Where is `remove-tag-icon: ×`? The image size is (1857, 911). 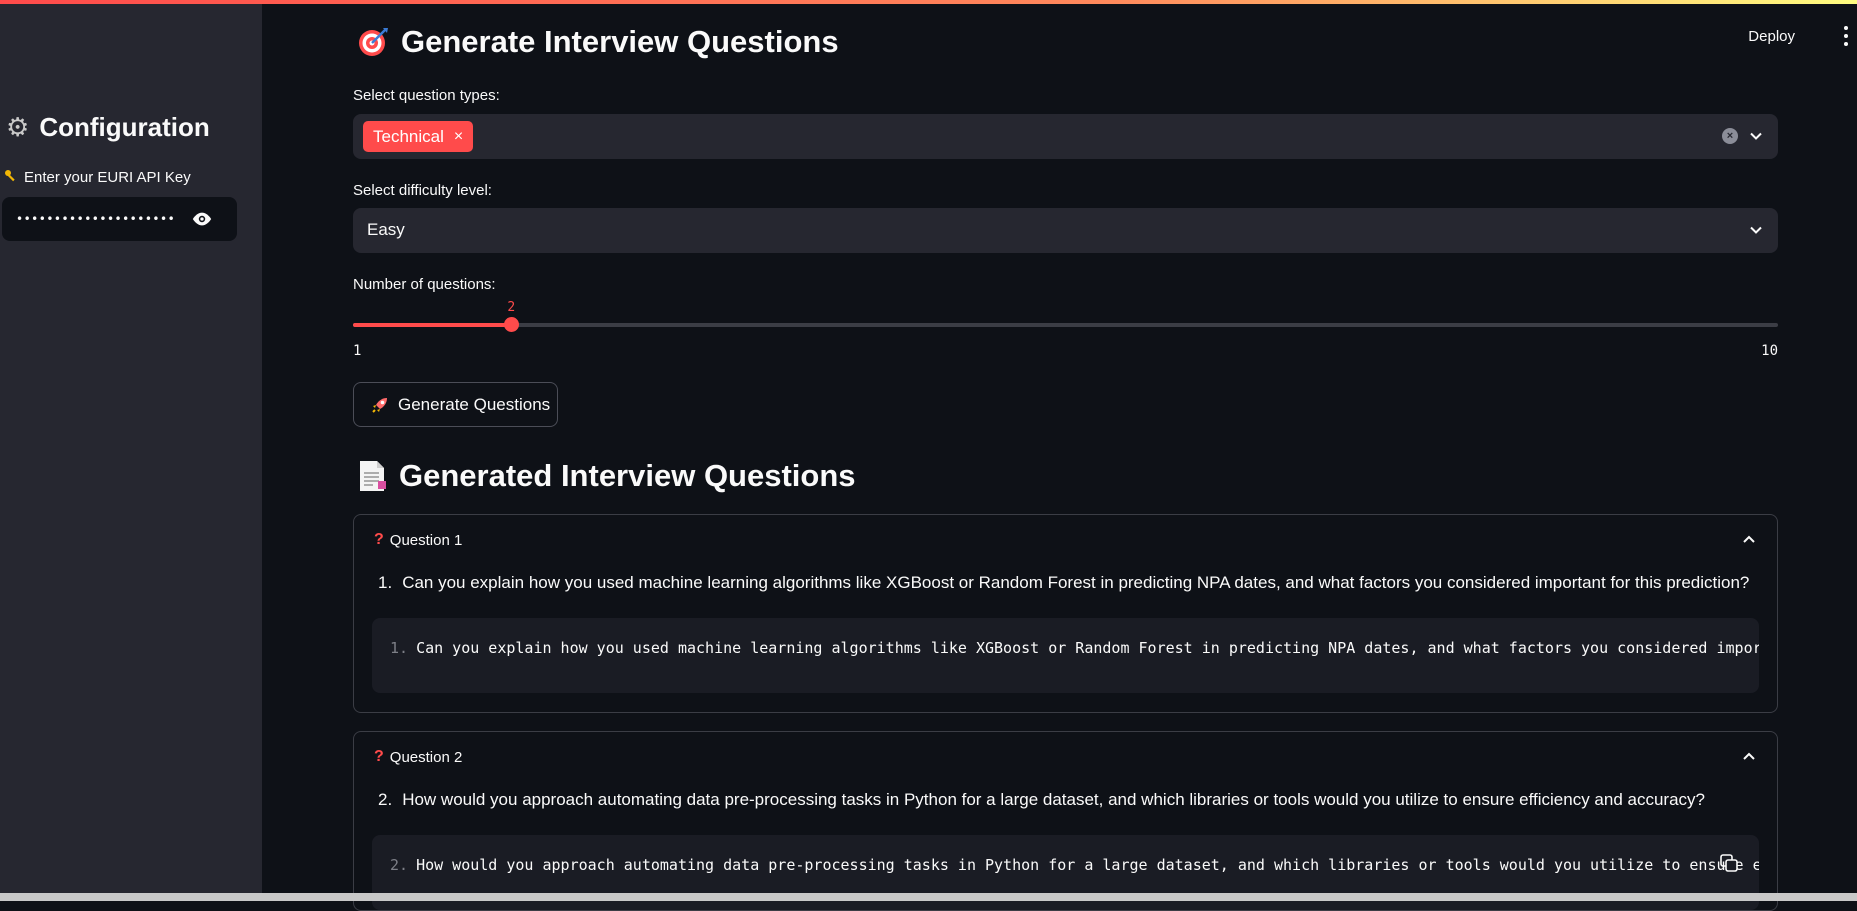 remove-tag-icon: × is located at coordinates (458, 137).